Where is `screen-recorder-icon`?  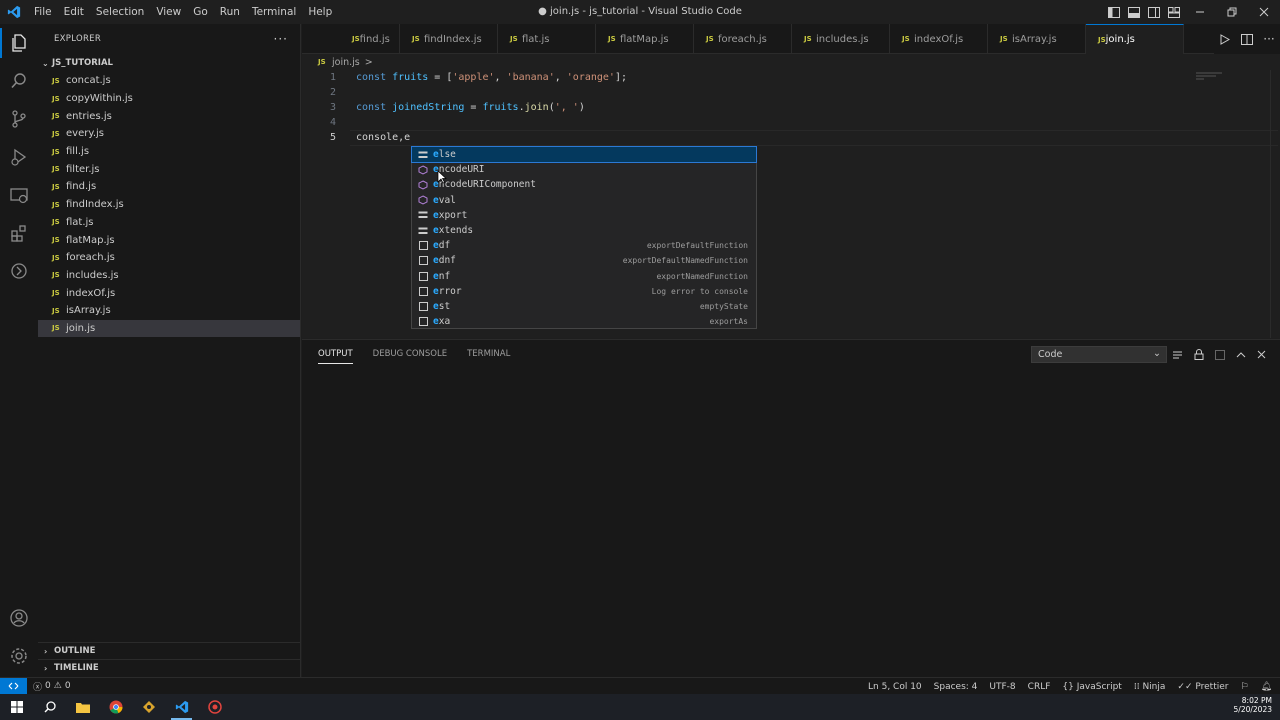 screen-recorder-icon is located at coordinates (214, 707).